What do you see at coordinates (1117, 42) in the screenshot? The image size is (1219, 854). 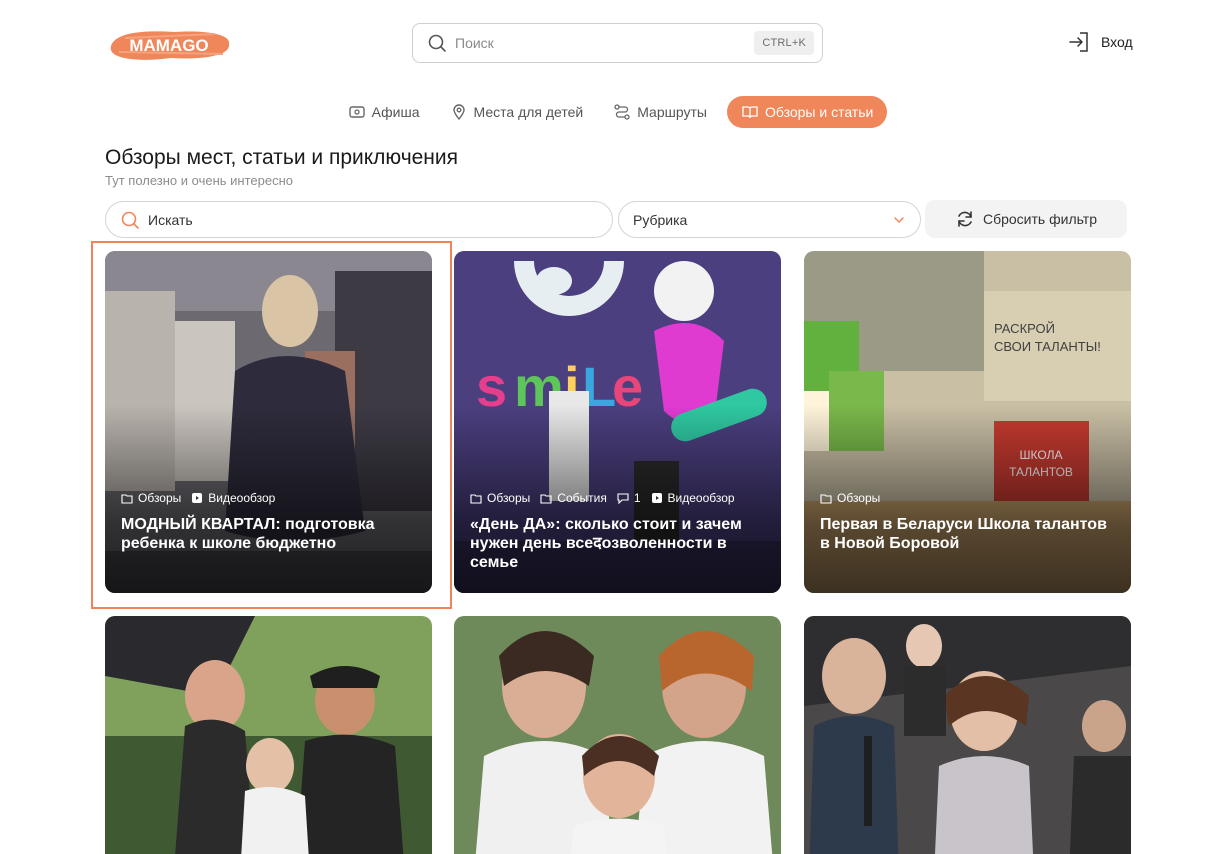 I see `login-label: Вход` at bounding box center [1117, 42].